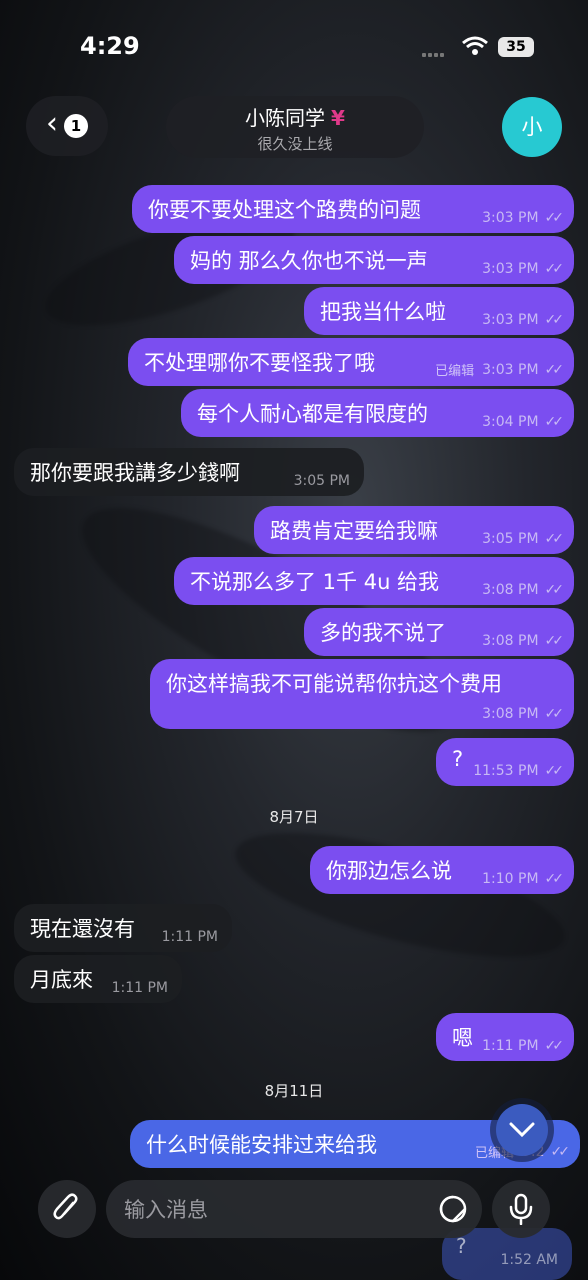 The width and height of the screenshot is (588, 1280). I want to click on message-input-container, so click(294, 1210).